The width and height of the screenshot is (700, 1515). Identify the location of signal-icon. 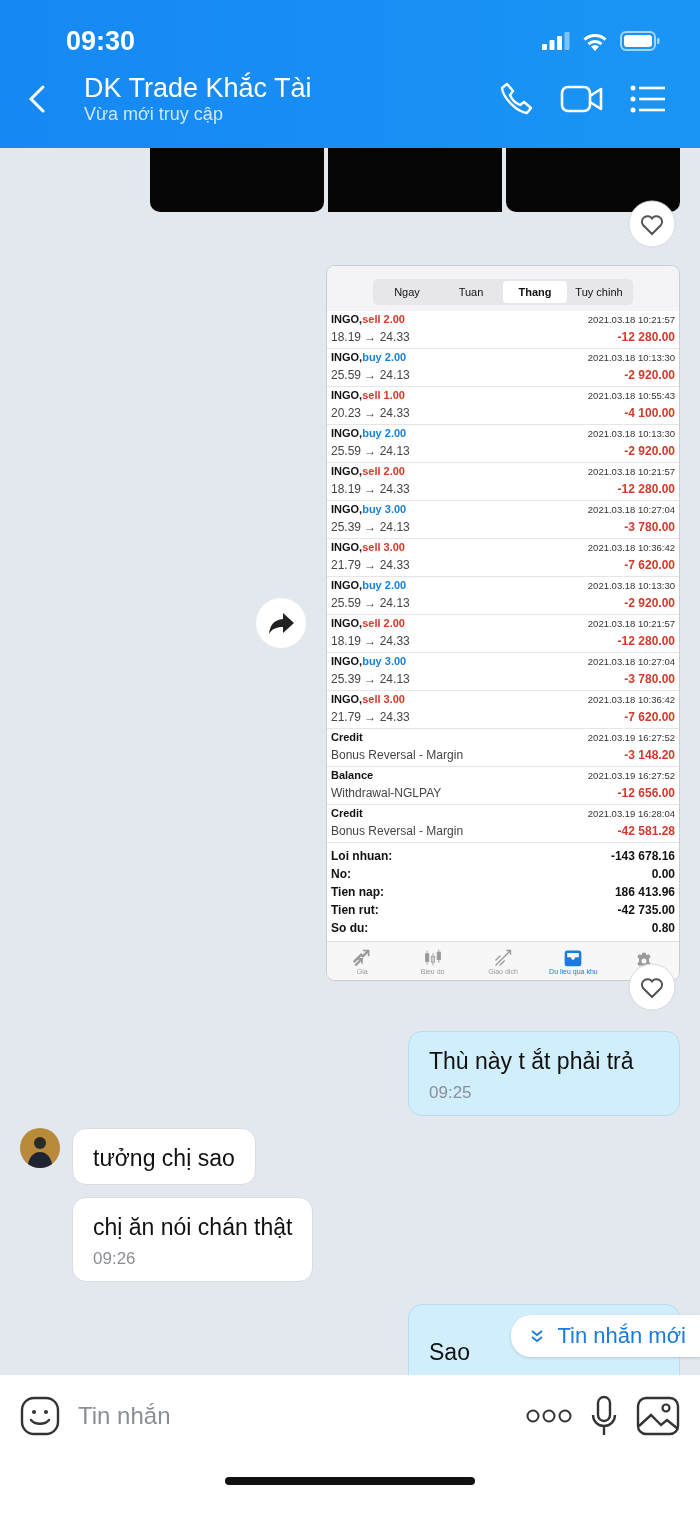
(556, 41).